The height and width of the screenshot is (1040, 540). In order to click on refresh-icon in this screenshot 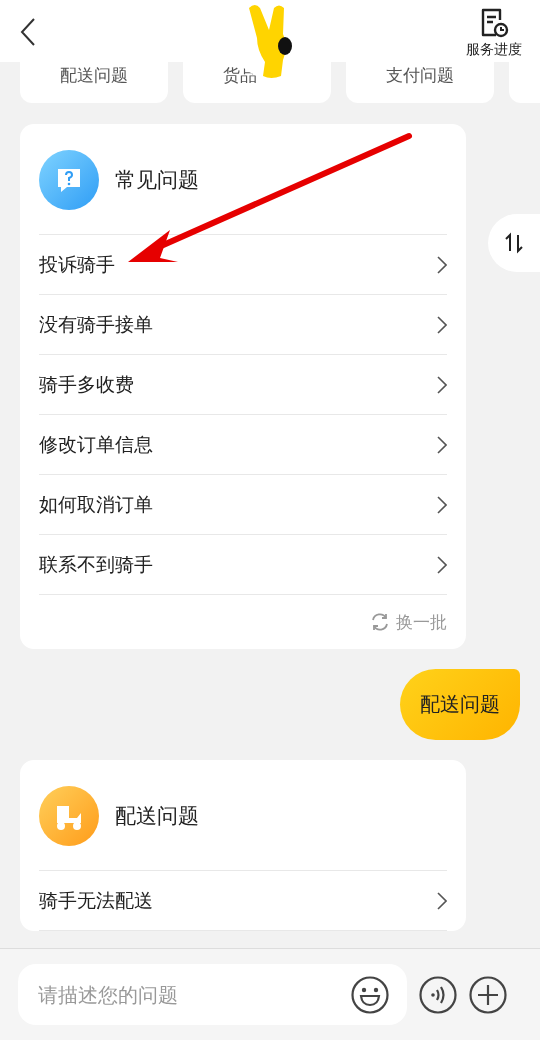, I will do `click(380, 622)`.